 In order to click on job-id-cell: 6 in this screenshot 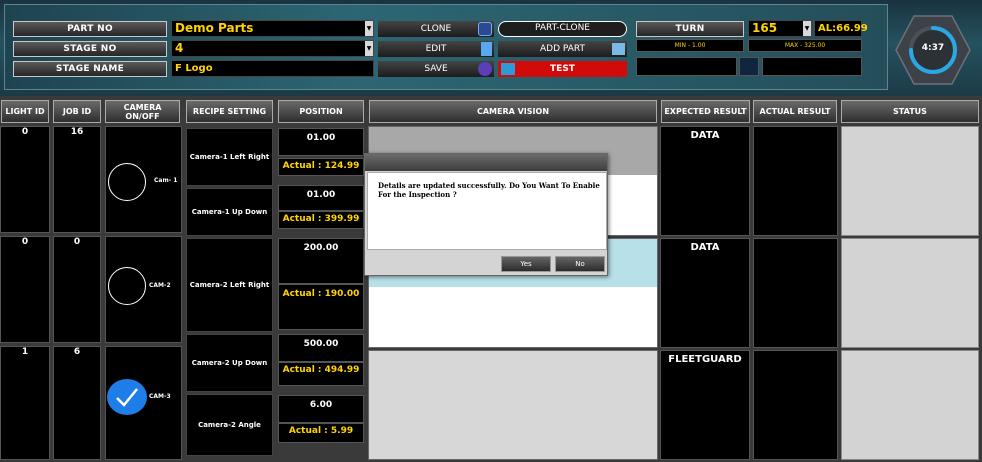, I will do `click(77, 403)`.